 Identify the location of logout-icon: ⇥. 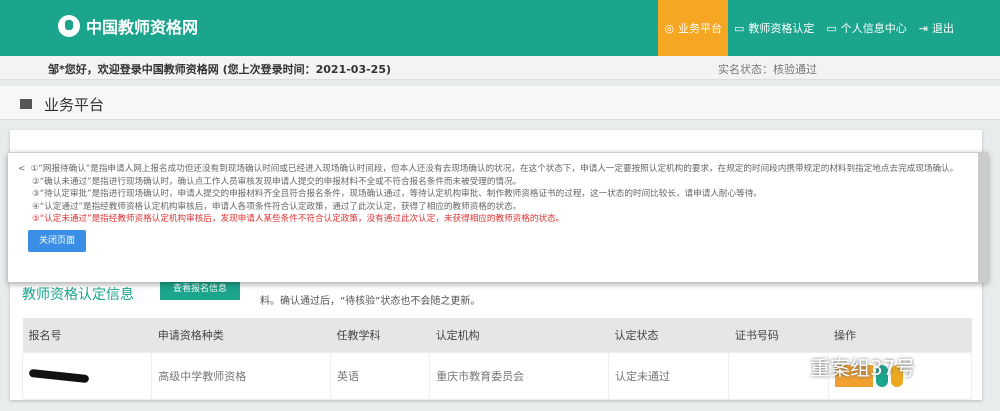
(923, 28).